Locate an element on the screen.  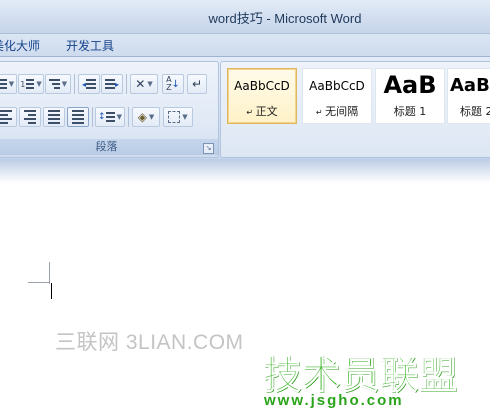
tab-beautify-master: 美化大师 is located at coordinates (20, 45).